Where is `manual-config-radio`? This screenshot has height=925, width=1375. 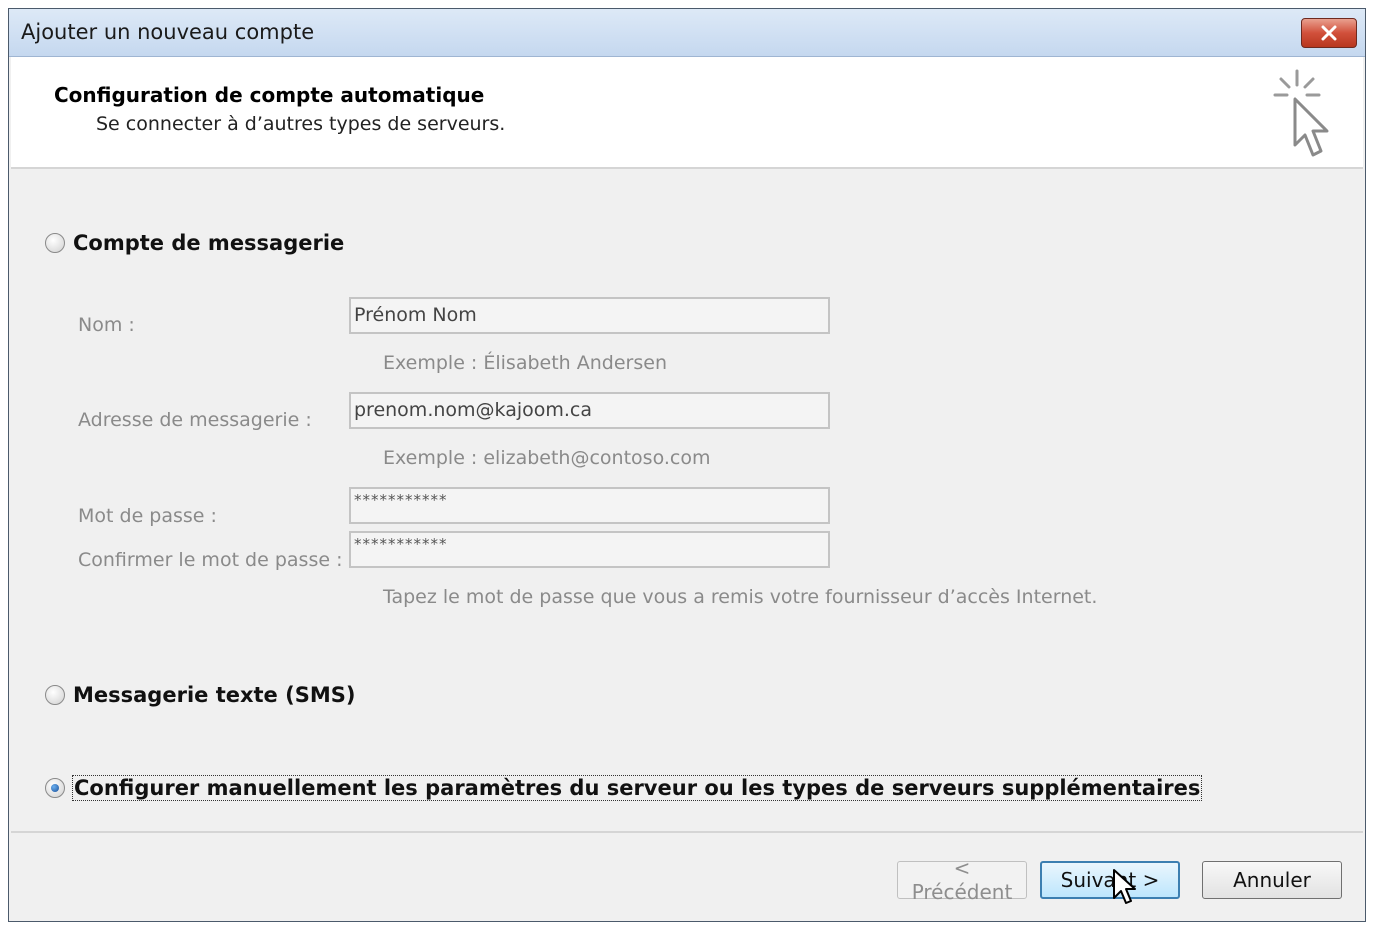
manual-config-radio is located at coordinates (55, 788).